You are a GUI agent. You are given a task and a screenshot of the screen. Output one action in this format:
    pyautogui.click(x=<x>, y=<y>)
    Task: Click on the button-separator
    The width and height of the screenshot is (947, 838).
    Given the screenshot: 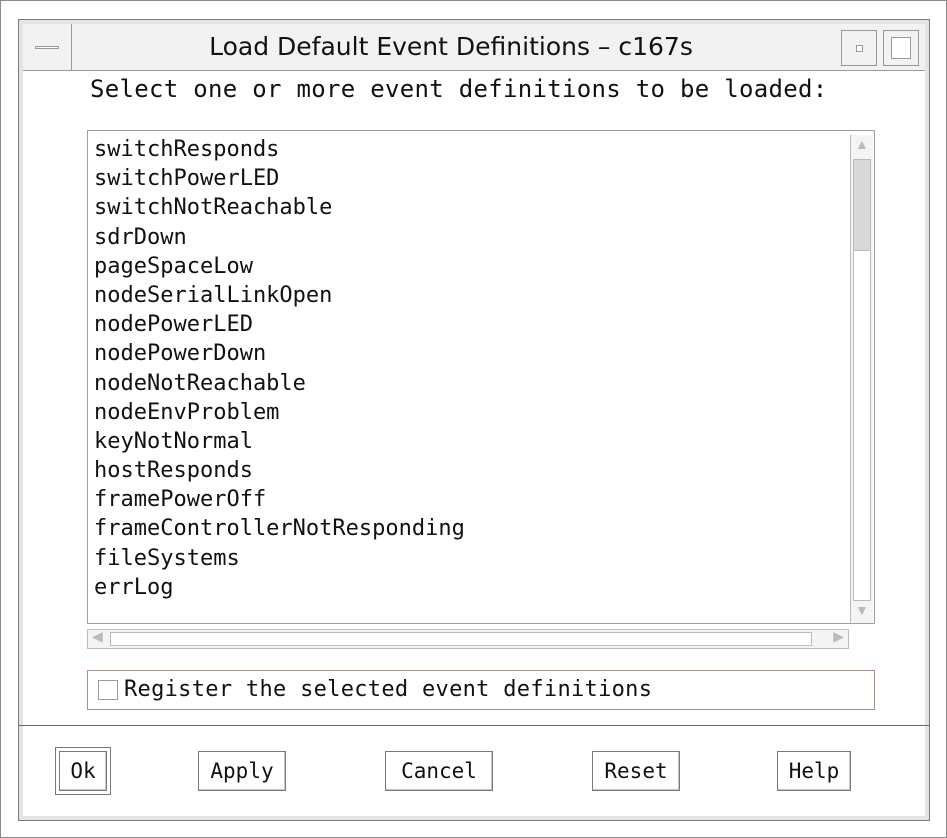 What is the action you would take?
    pyautogui.click(x=474, y=725)
    